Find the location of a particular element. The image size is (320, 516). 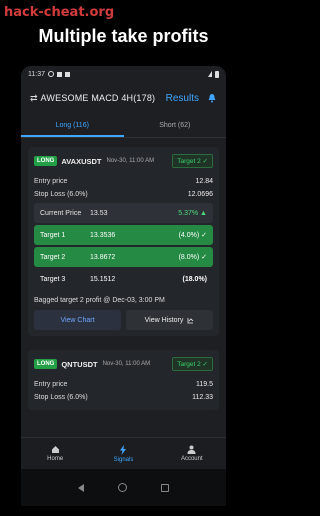

target-pct: (4.0%) ✓ is located at coordinates (192, 235).